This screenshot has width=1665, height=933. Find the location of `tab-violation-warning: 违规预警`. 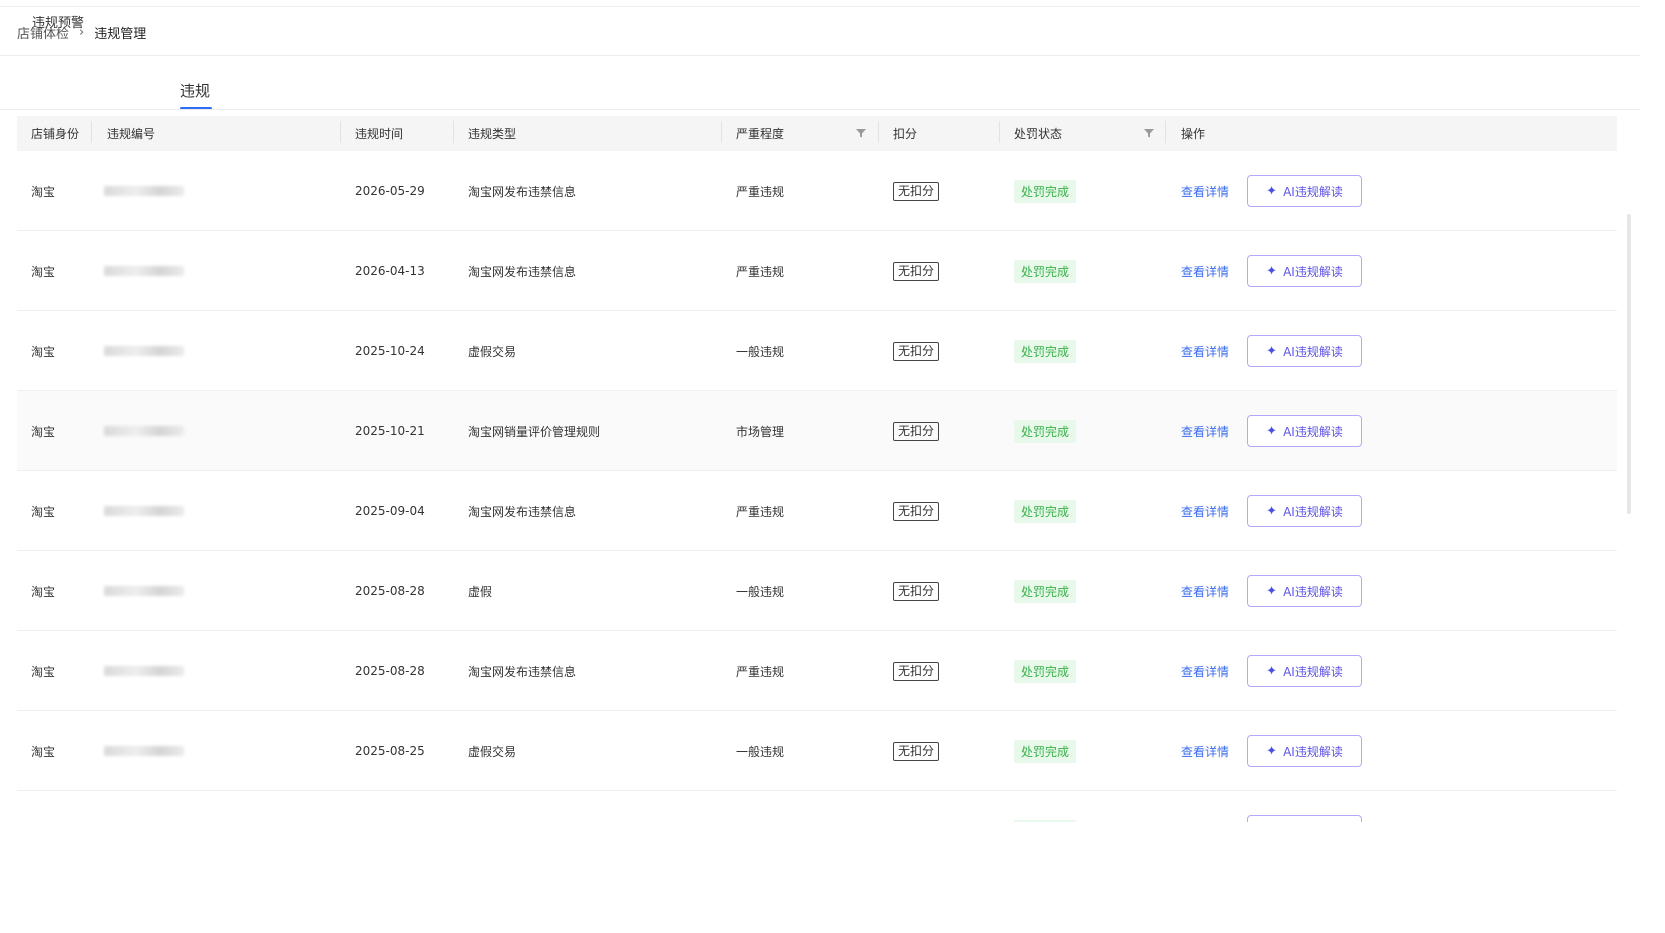

tab-violation-warning: 违规预警 is located at coordinates (58, 32).